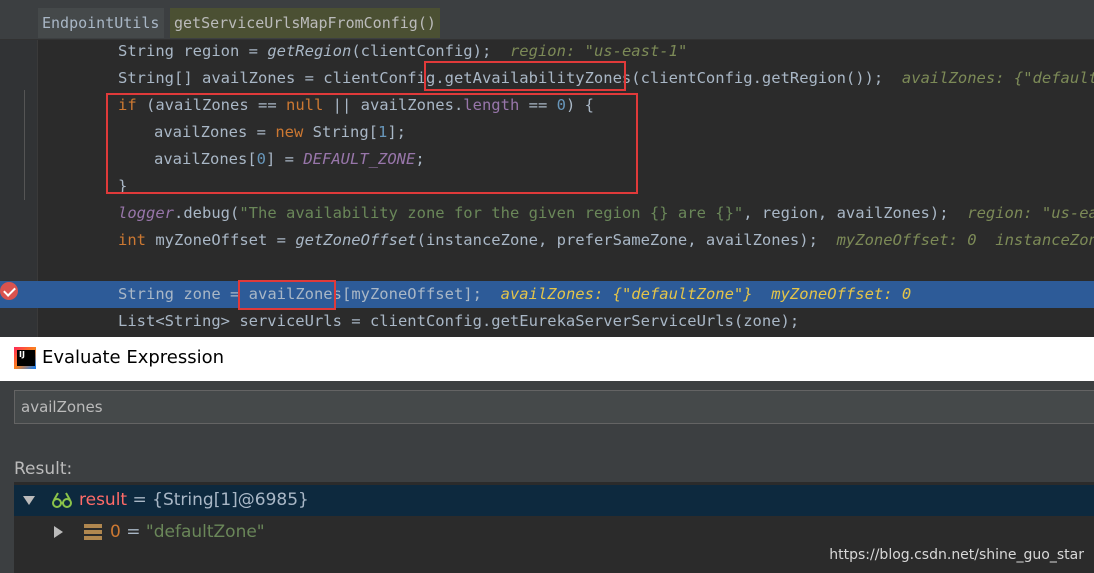 The image size is (1094, 573). Describe the element at coordinates (9, 291) in the screenshot. I see `breakpoint-icon` at that location.